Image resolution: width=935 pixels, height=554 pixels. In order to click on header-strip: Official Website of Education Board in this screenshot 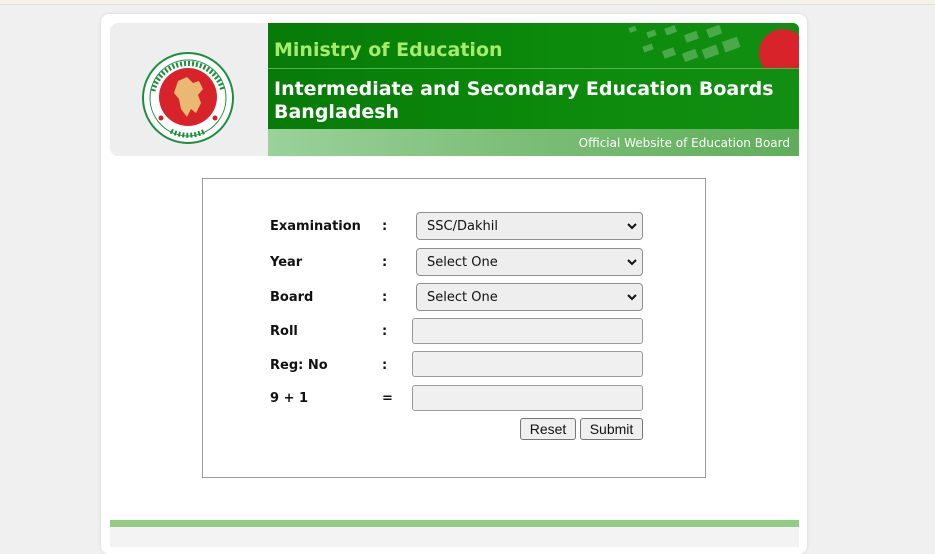, I will do `click(533, 142)`.